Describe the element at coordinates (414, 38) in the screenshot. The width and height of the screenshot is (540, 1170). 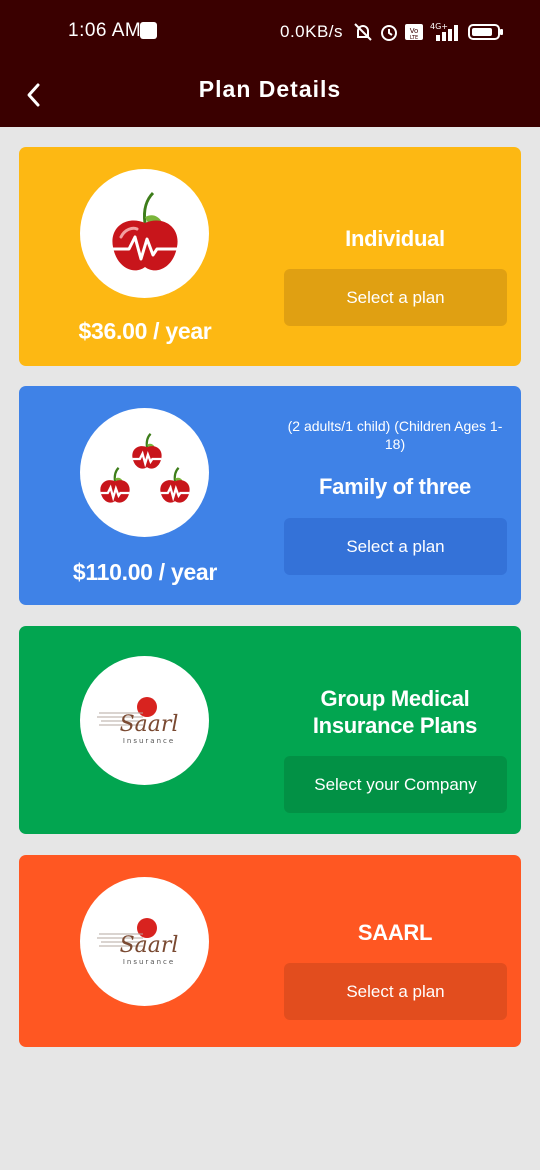
I see `svg-text: LTE` at that location.